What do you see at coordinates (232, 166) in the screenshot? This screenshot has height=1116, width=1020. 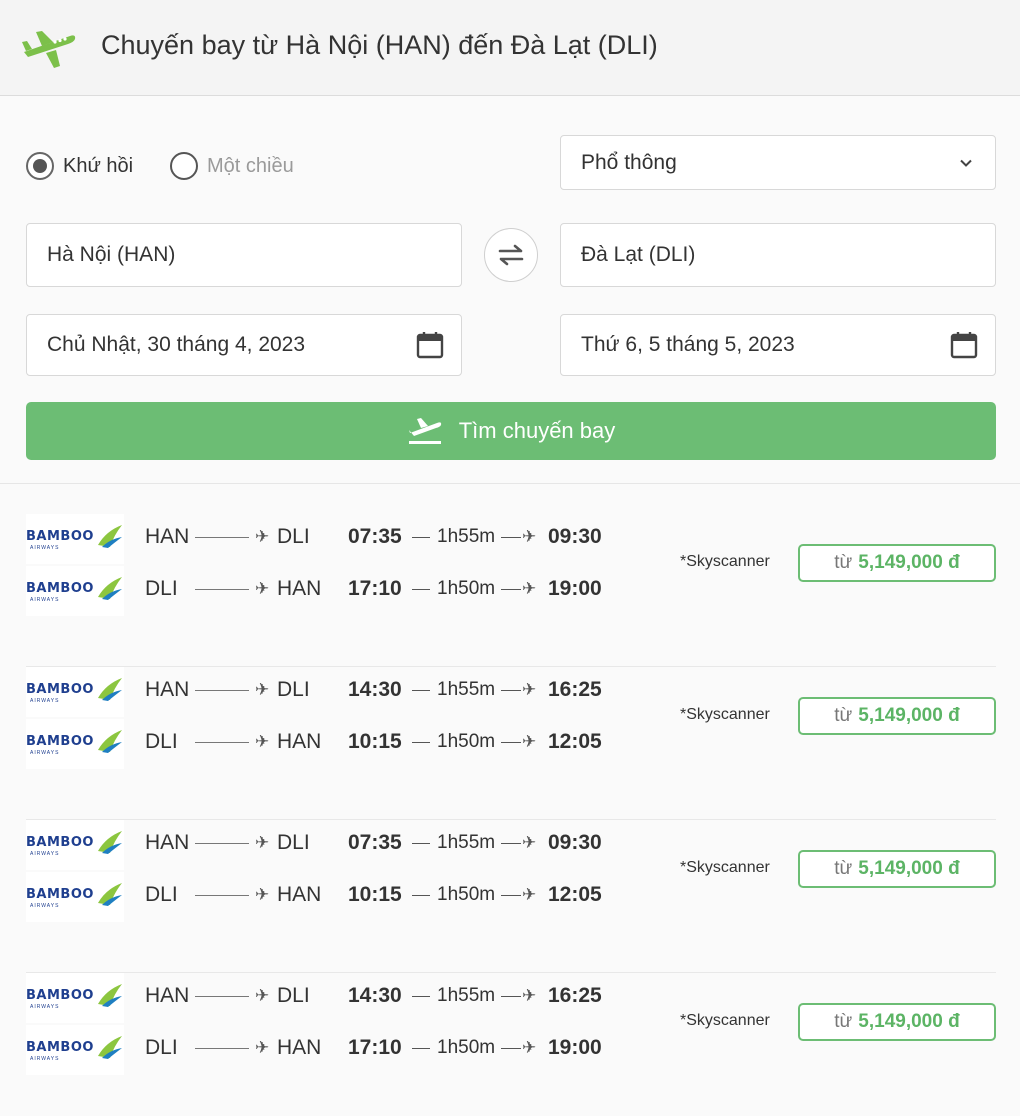 I see `one-way-radio: Một chiều` at bounding box center [232, 166].